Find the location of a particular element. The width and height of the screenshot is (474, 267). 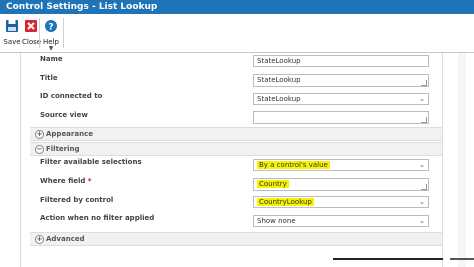

action-no-filter-select: Show none ⌄ is located at coordinates (341, 221).